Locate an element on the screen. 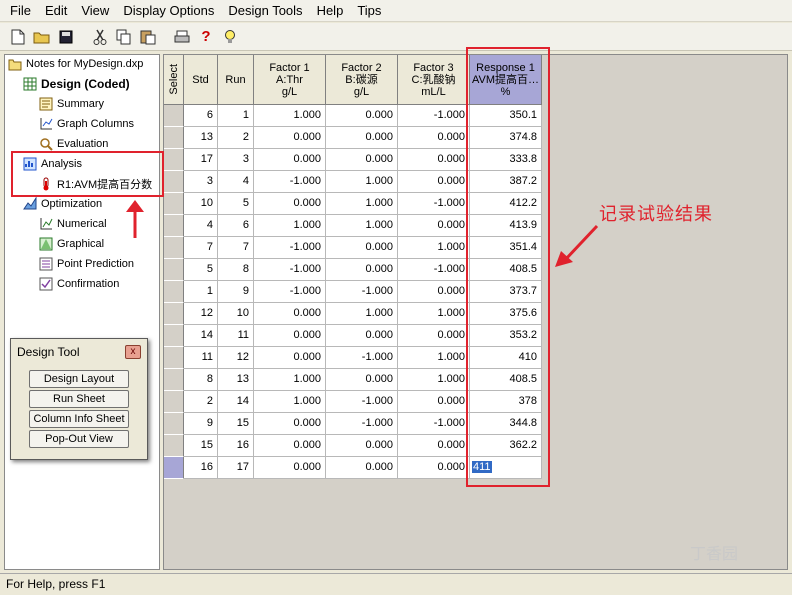  std-cell: 2 is located at coordinates (201, 402).